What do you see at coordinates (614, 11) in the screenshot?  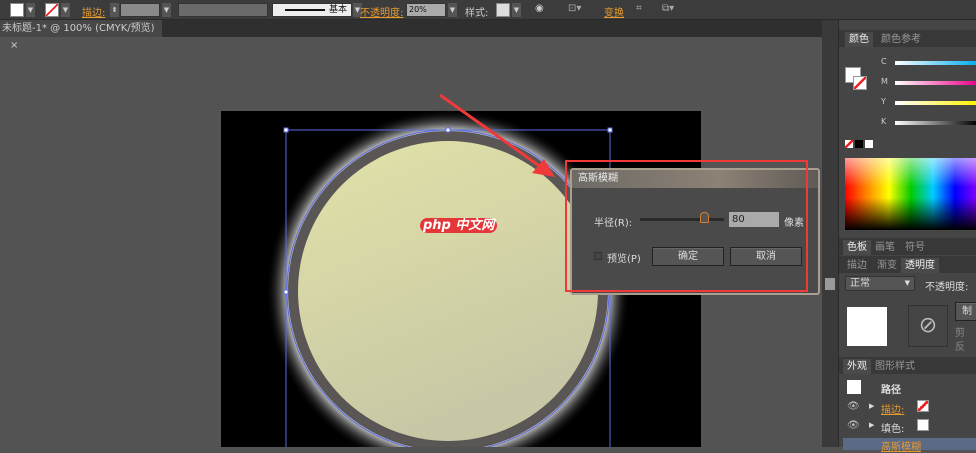 I see `transform-link: 变换` at bounding box center [614, 11].